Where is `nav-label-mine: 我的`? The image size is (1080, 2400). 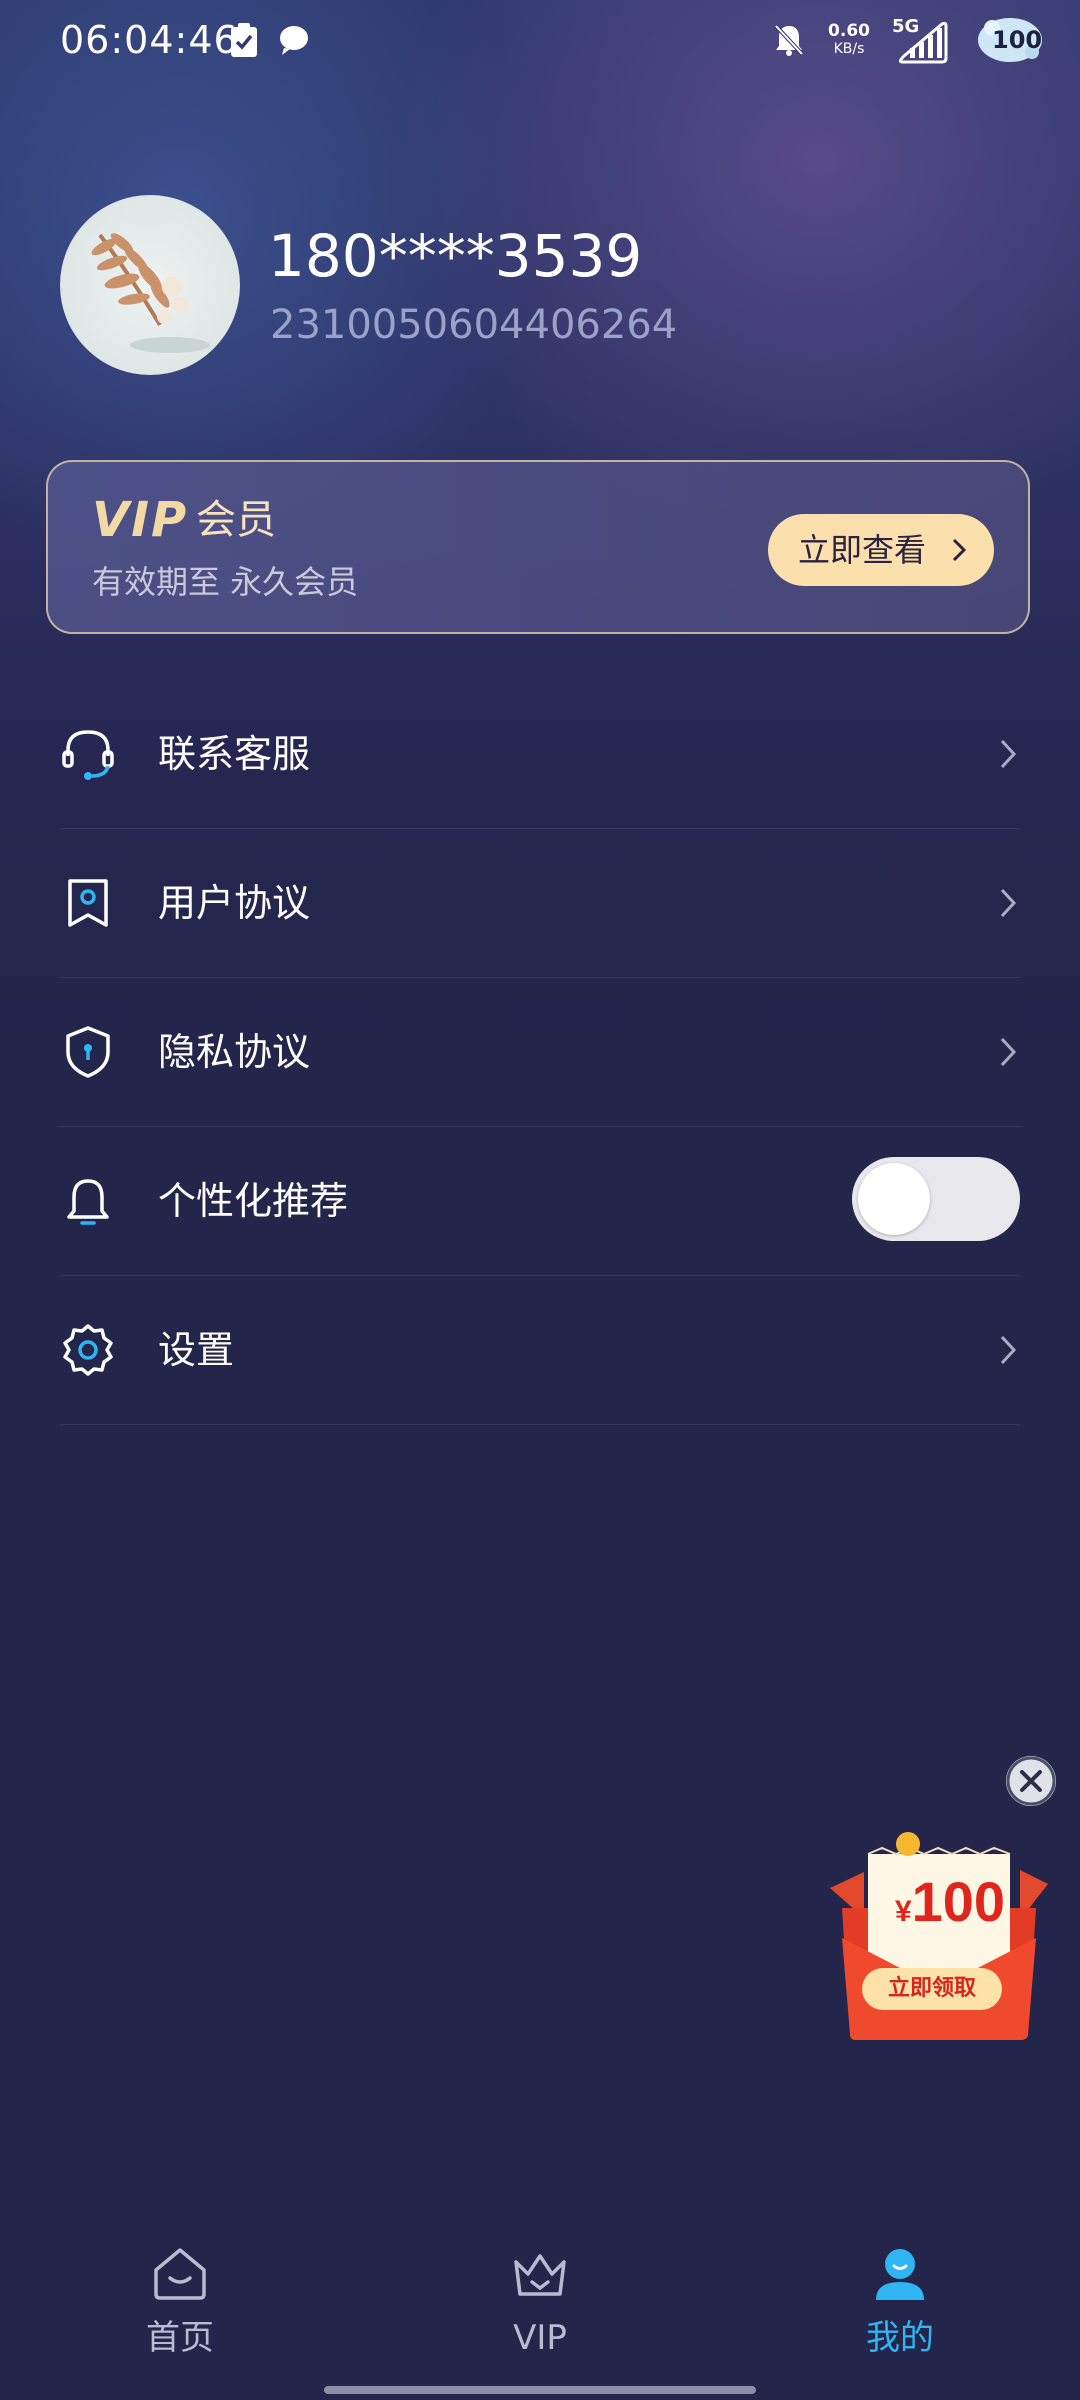
nav-label-mine: 我的 is located at coordinates (900, 2338).